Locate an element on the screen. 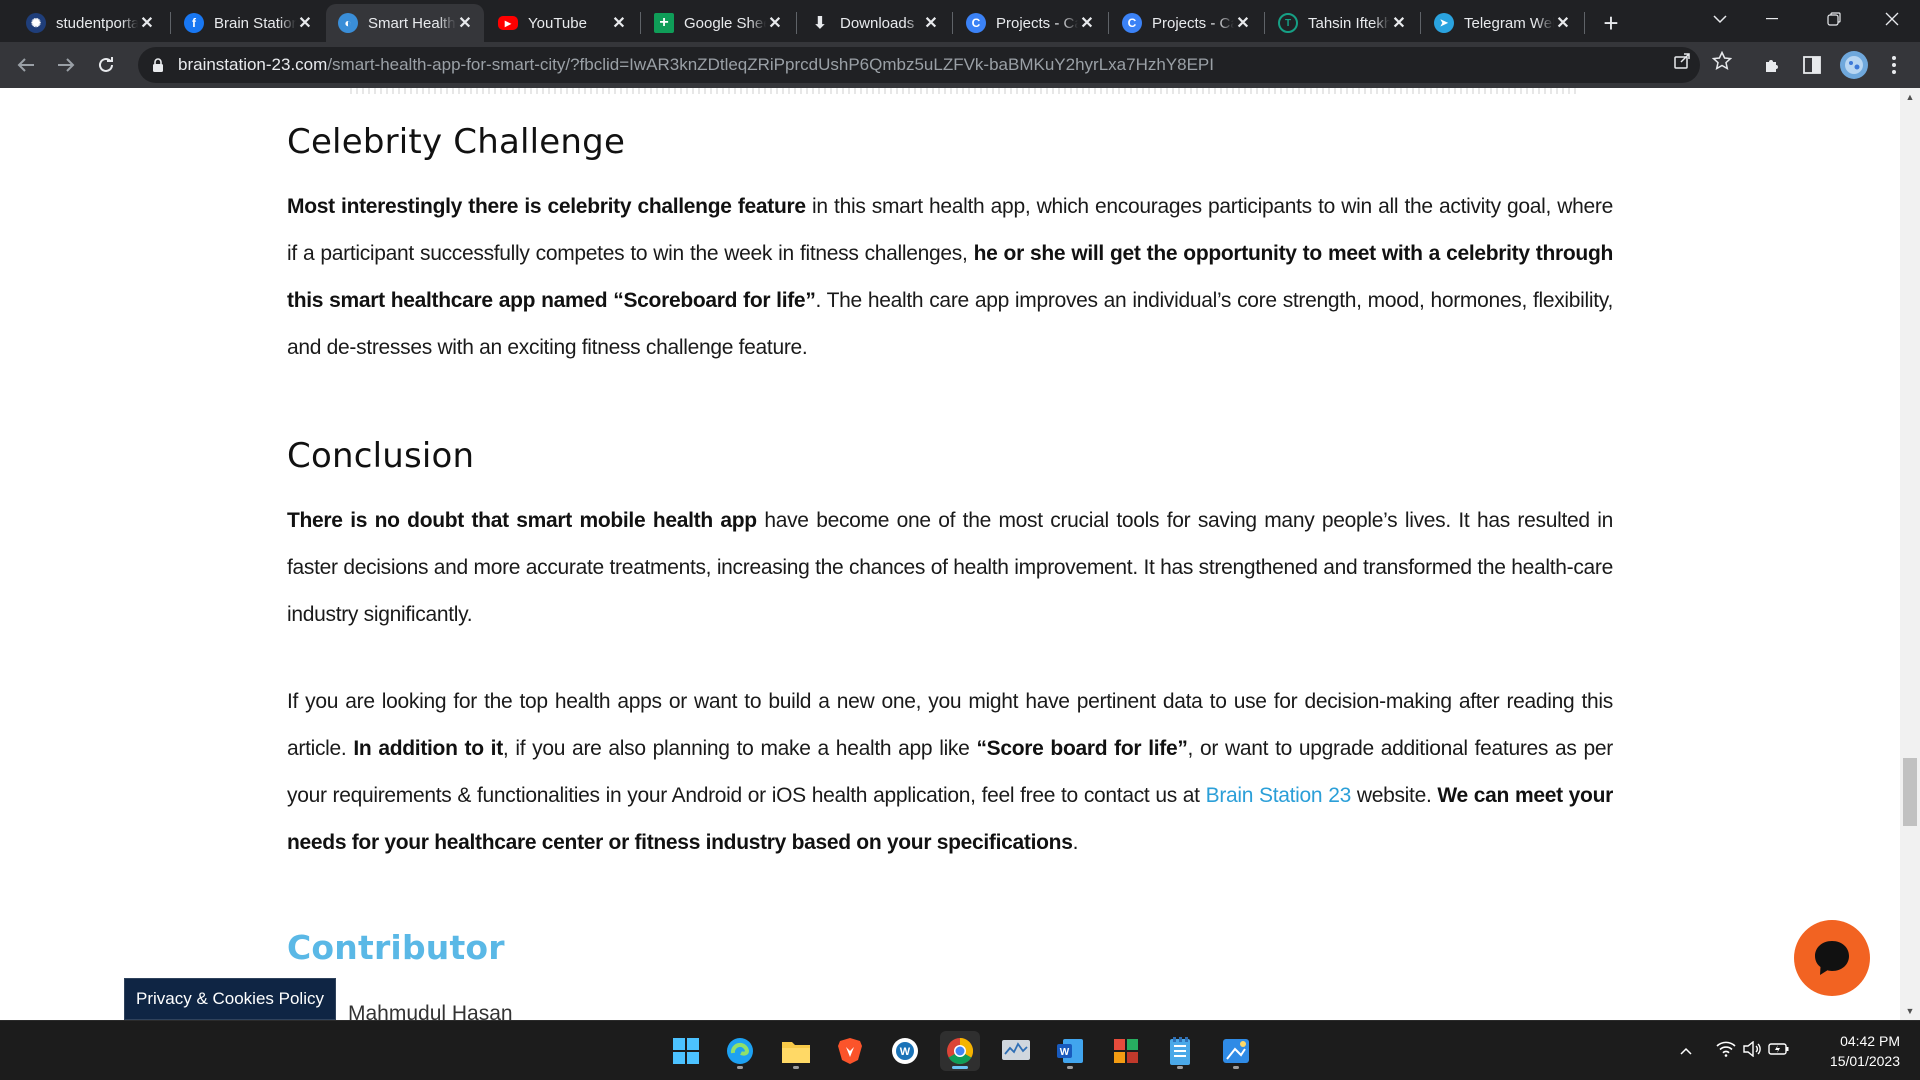 This screenshot has height=1080, width=1920. share-icon is located at coordinates (1682, 61).